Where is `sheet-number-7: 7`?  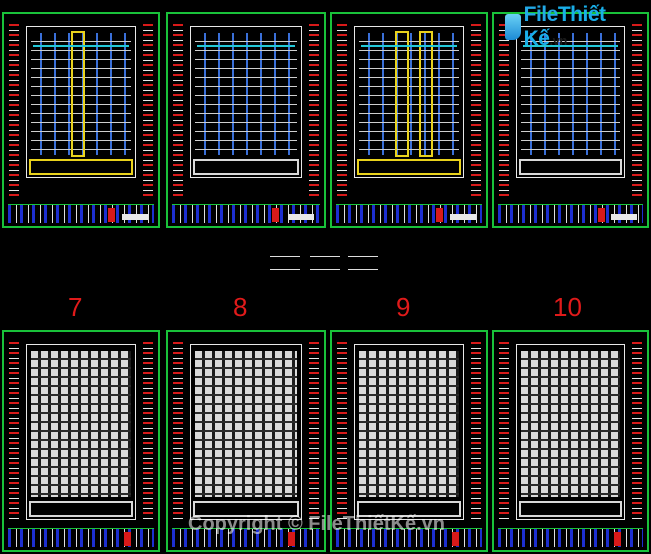
sheet-number-7: 7 is located at coordinates (75, 307).